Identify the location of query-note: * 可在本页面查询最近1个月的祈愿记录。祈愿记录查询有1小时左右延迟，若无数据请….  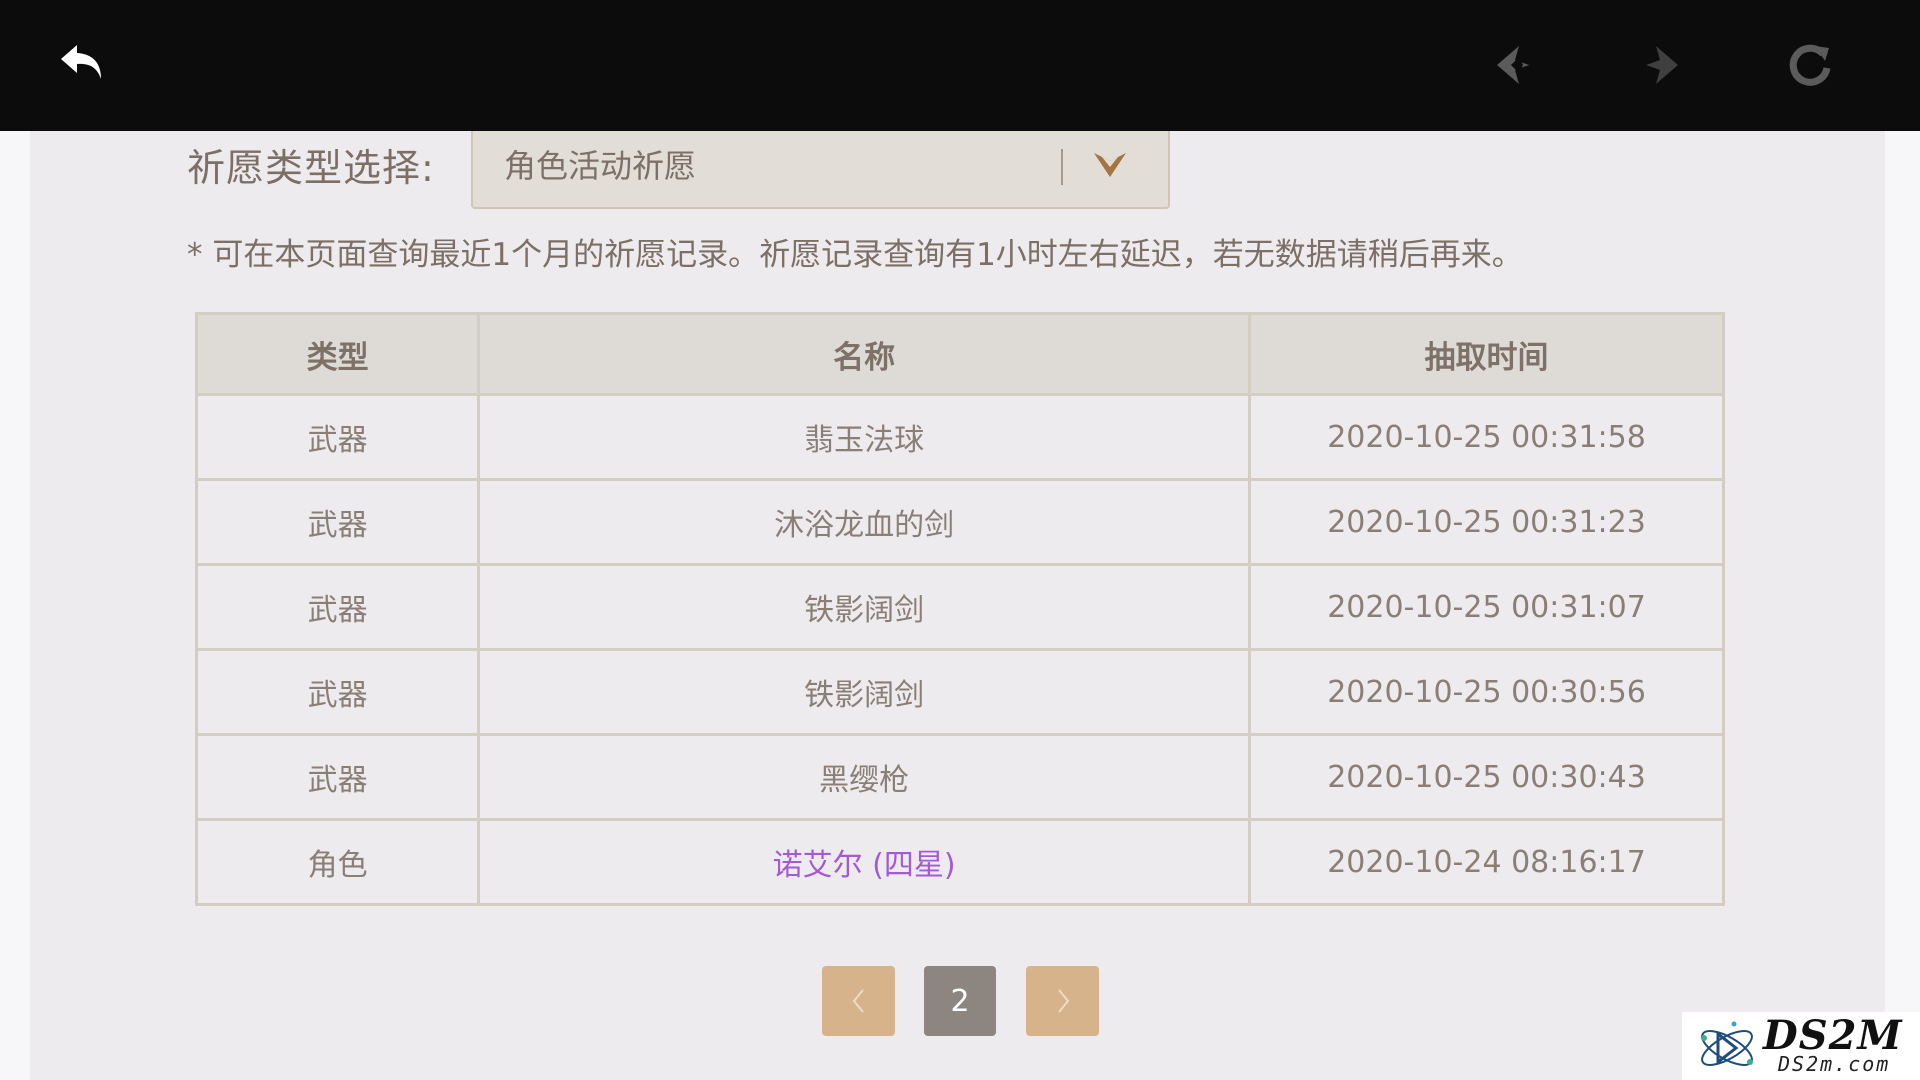
(855, 255).